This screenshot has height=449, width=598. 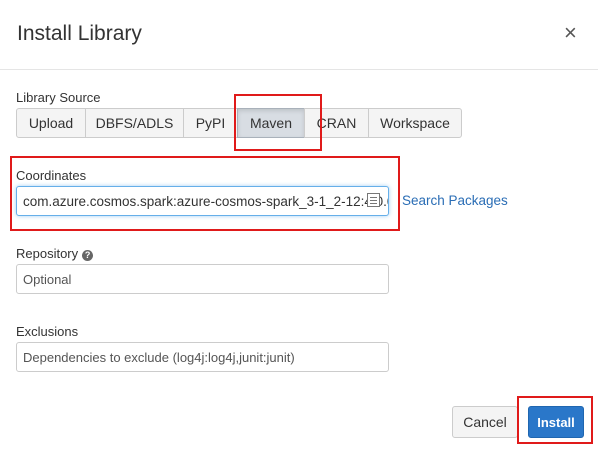 I want to click on footer-divider, so click(x=299, y=395).